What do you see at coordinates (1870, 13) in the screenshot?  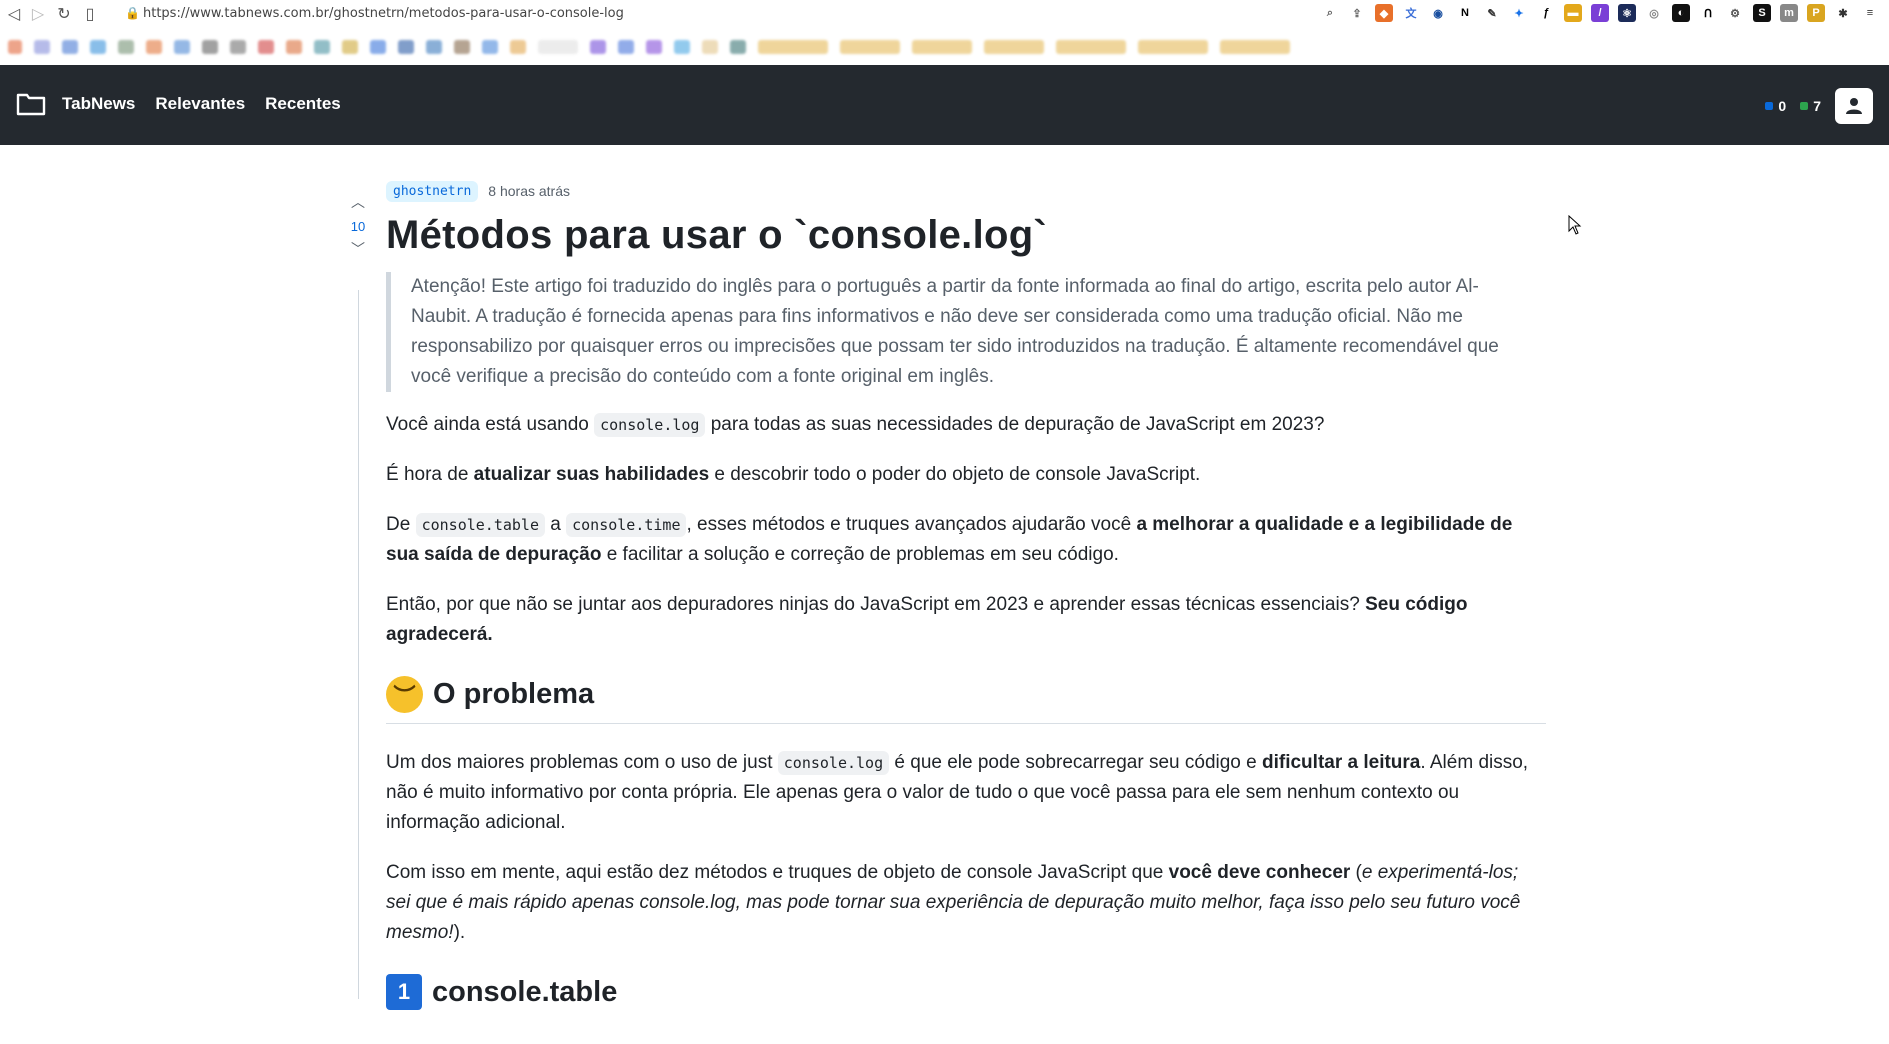 I see `menu-icon: ≡` at bounding box center [1870, 13].